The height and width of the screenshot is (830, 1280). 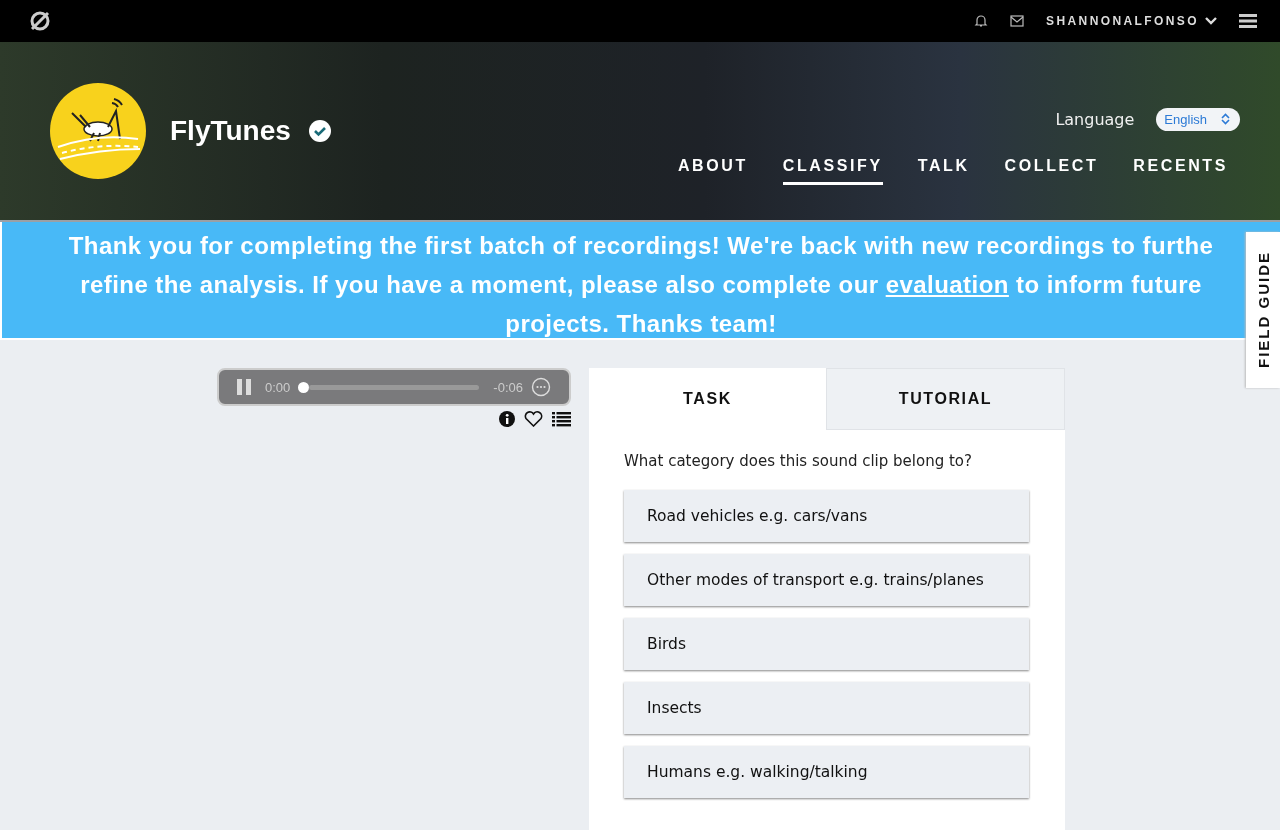 What do you see at coordinates (1180, 170) in the screenshot?
I see `nav-link: RECENTS` at bounding box center [1180, 170].